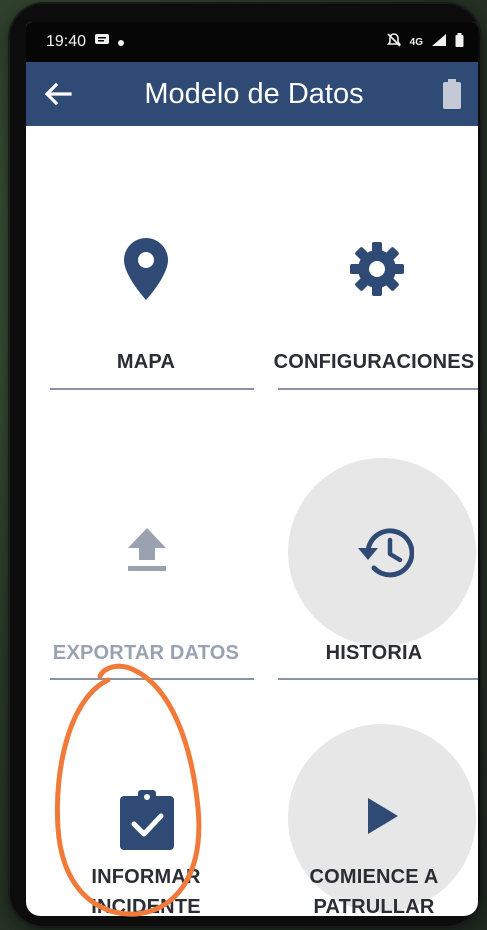  I want to click on status-bar: 19:40 4G, so click(252, 42).